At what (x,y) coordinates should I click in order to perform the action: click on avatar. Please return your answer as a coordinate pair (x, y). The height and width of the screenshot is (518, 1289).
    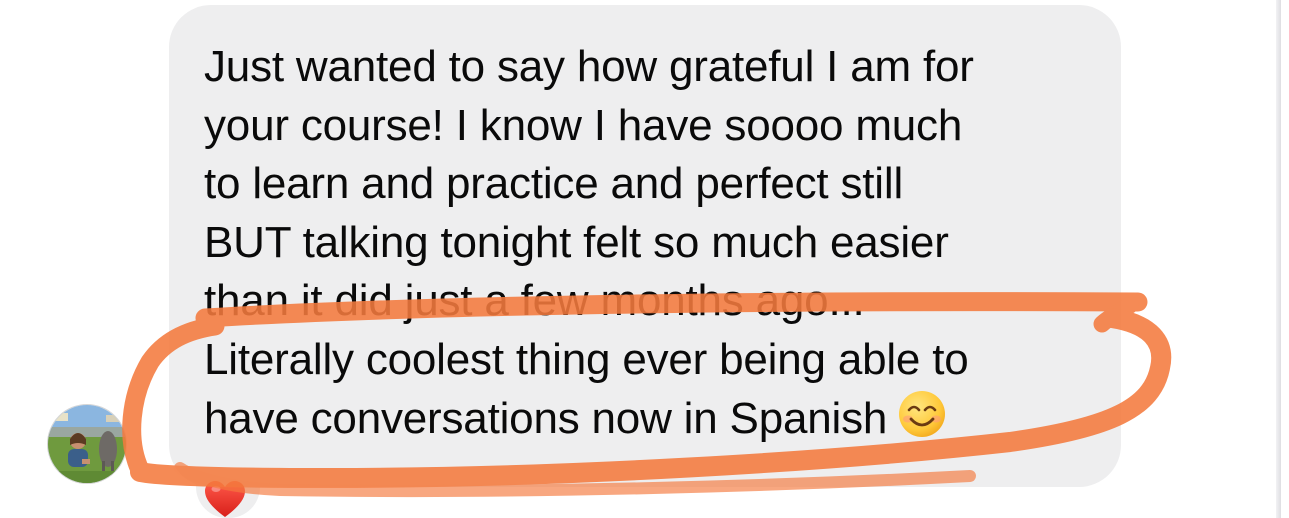
    Looking at the image, I should click on (87, 444).